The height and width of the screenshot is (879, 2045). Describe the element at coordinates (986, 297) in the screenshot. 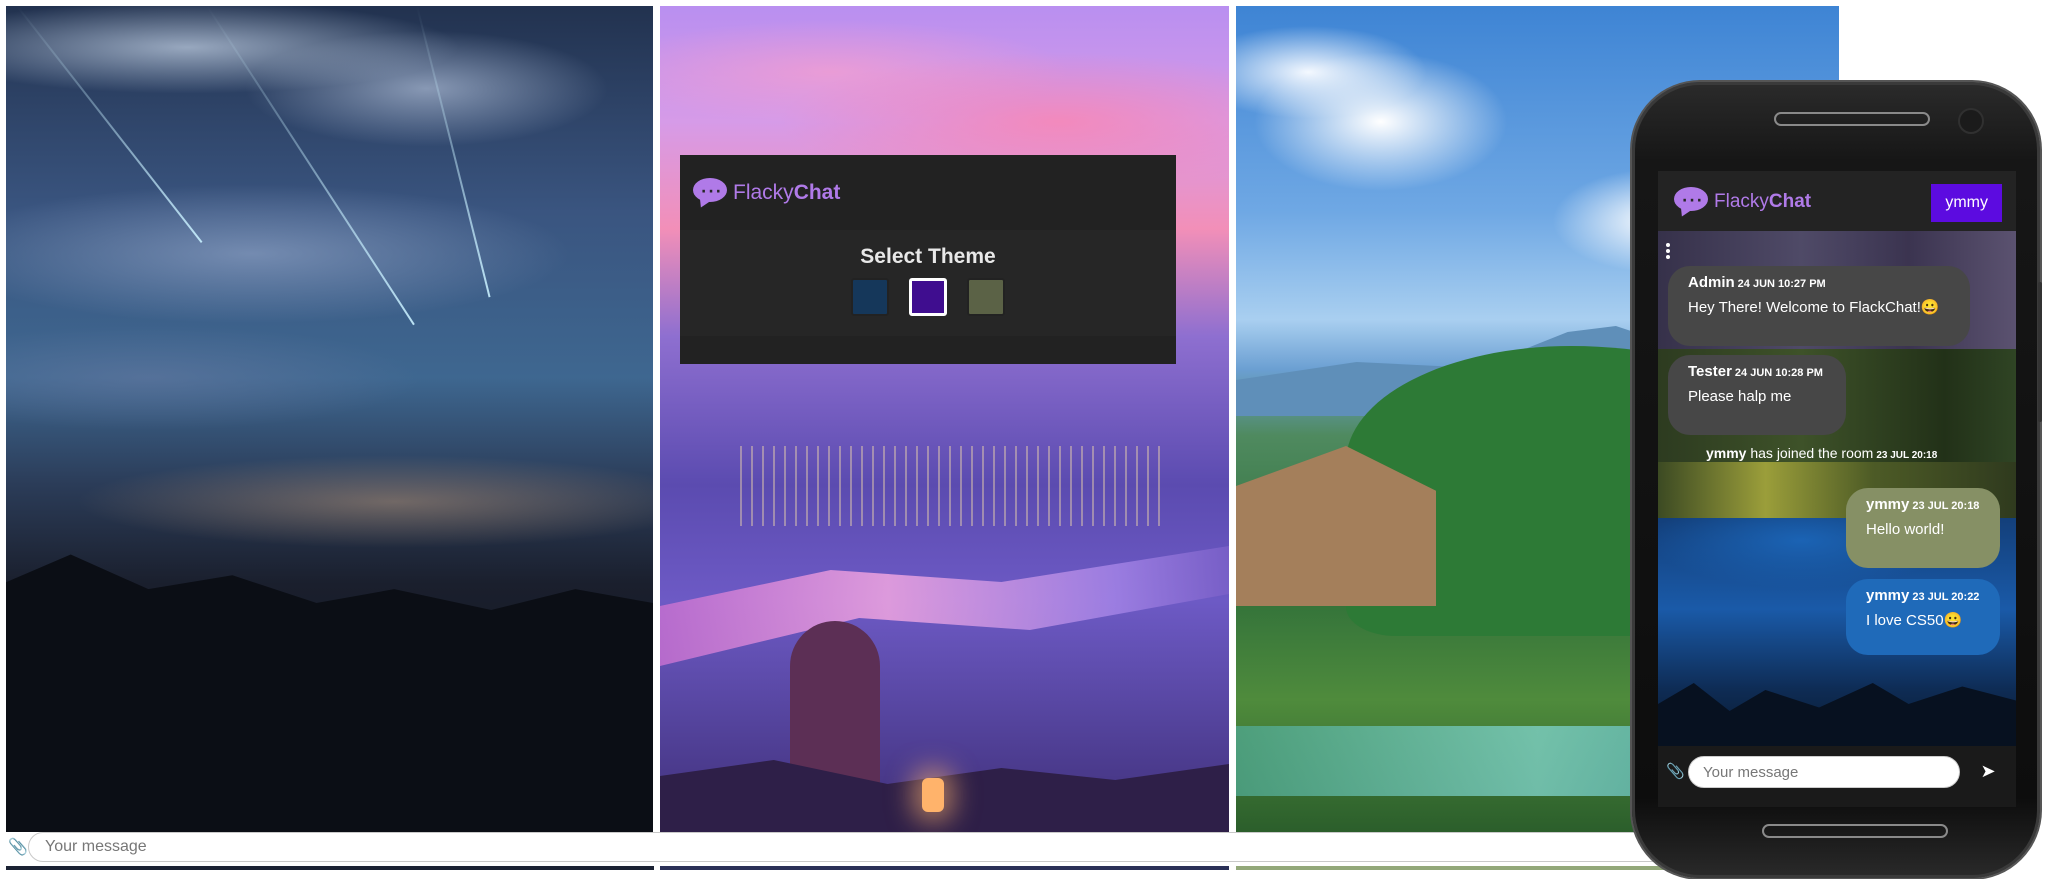

I see `theme-swatch-green` at that location.